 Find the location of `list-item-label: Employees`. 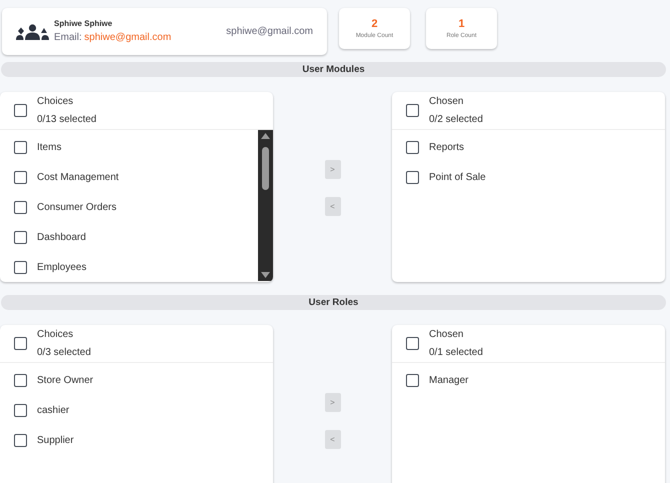

list-item-label: Employees is located at coordinates (61, 267).